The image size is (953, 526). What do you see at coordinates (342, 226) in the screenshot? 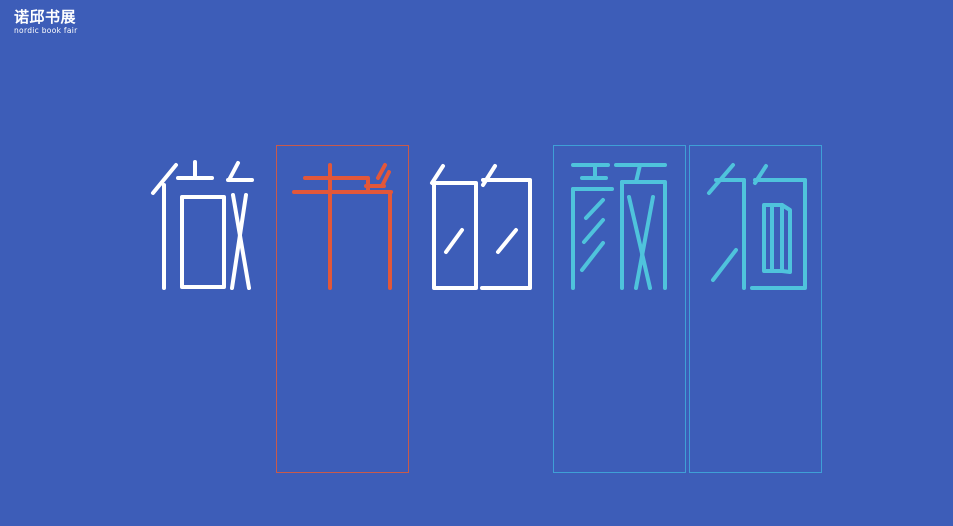
I see `glyph-shu` at bounding box center [342, 226].